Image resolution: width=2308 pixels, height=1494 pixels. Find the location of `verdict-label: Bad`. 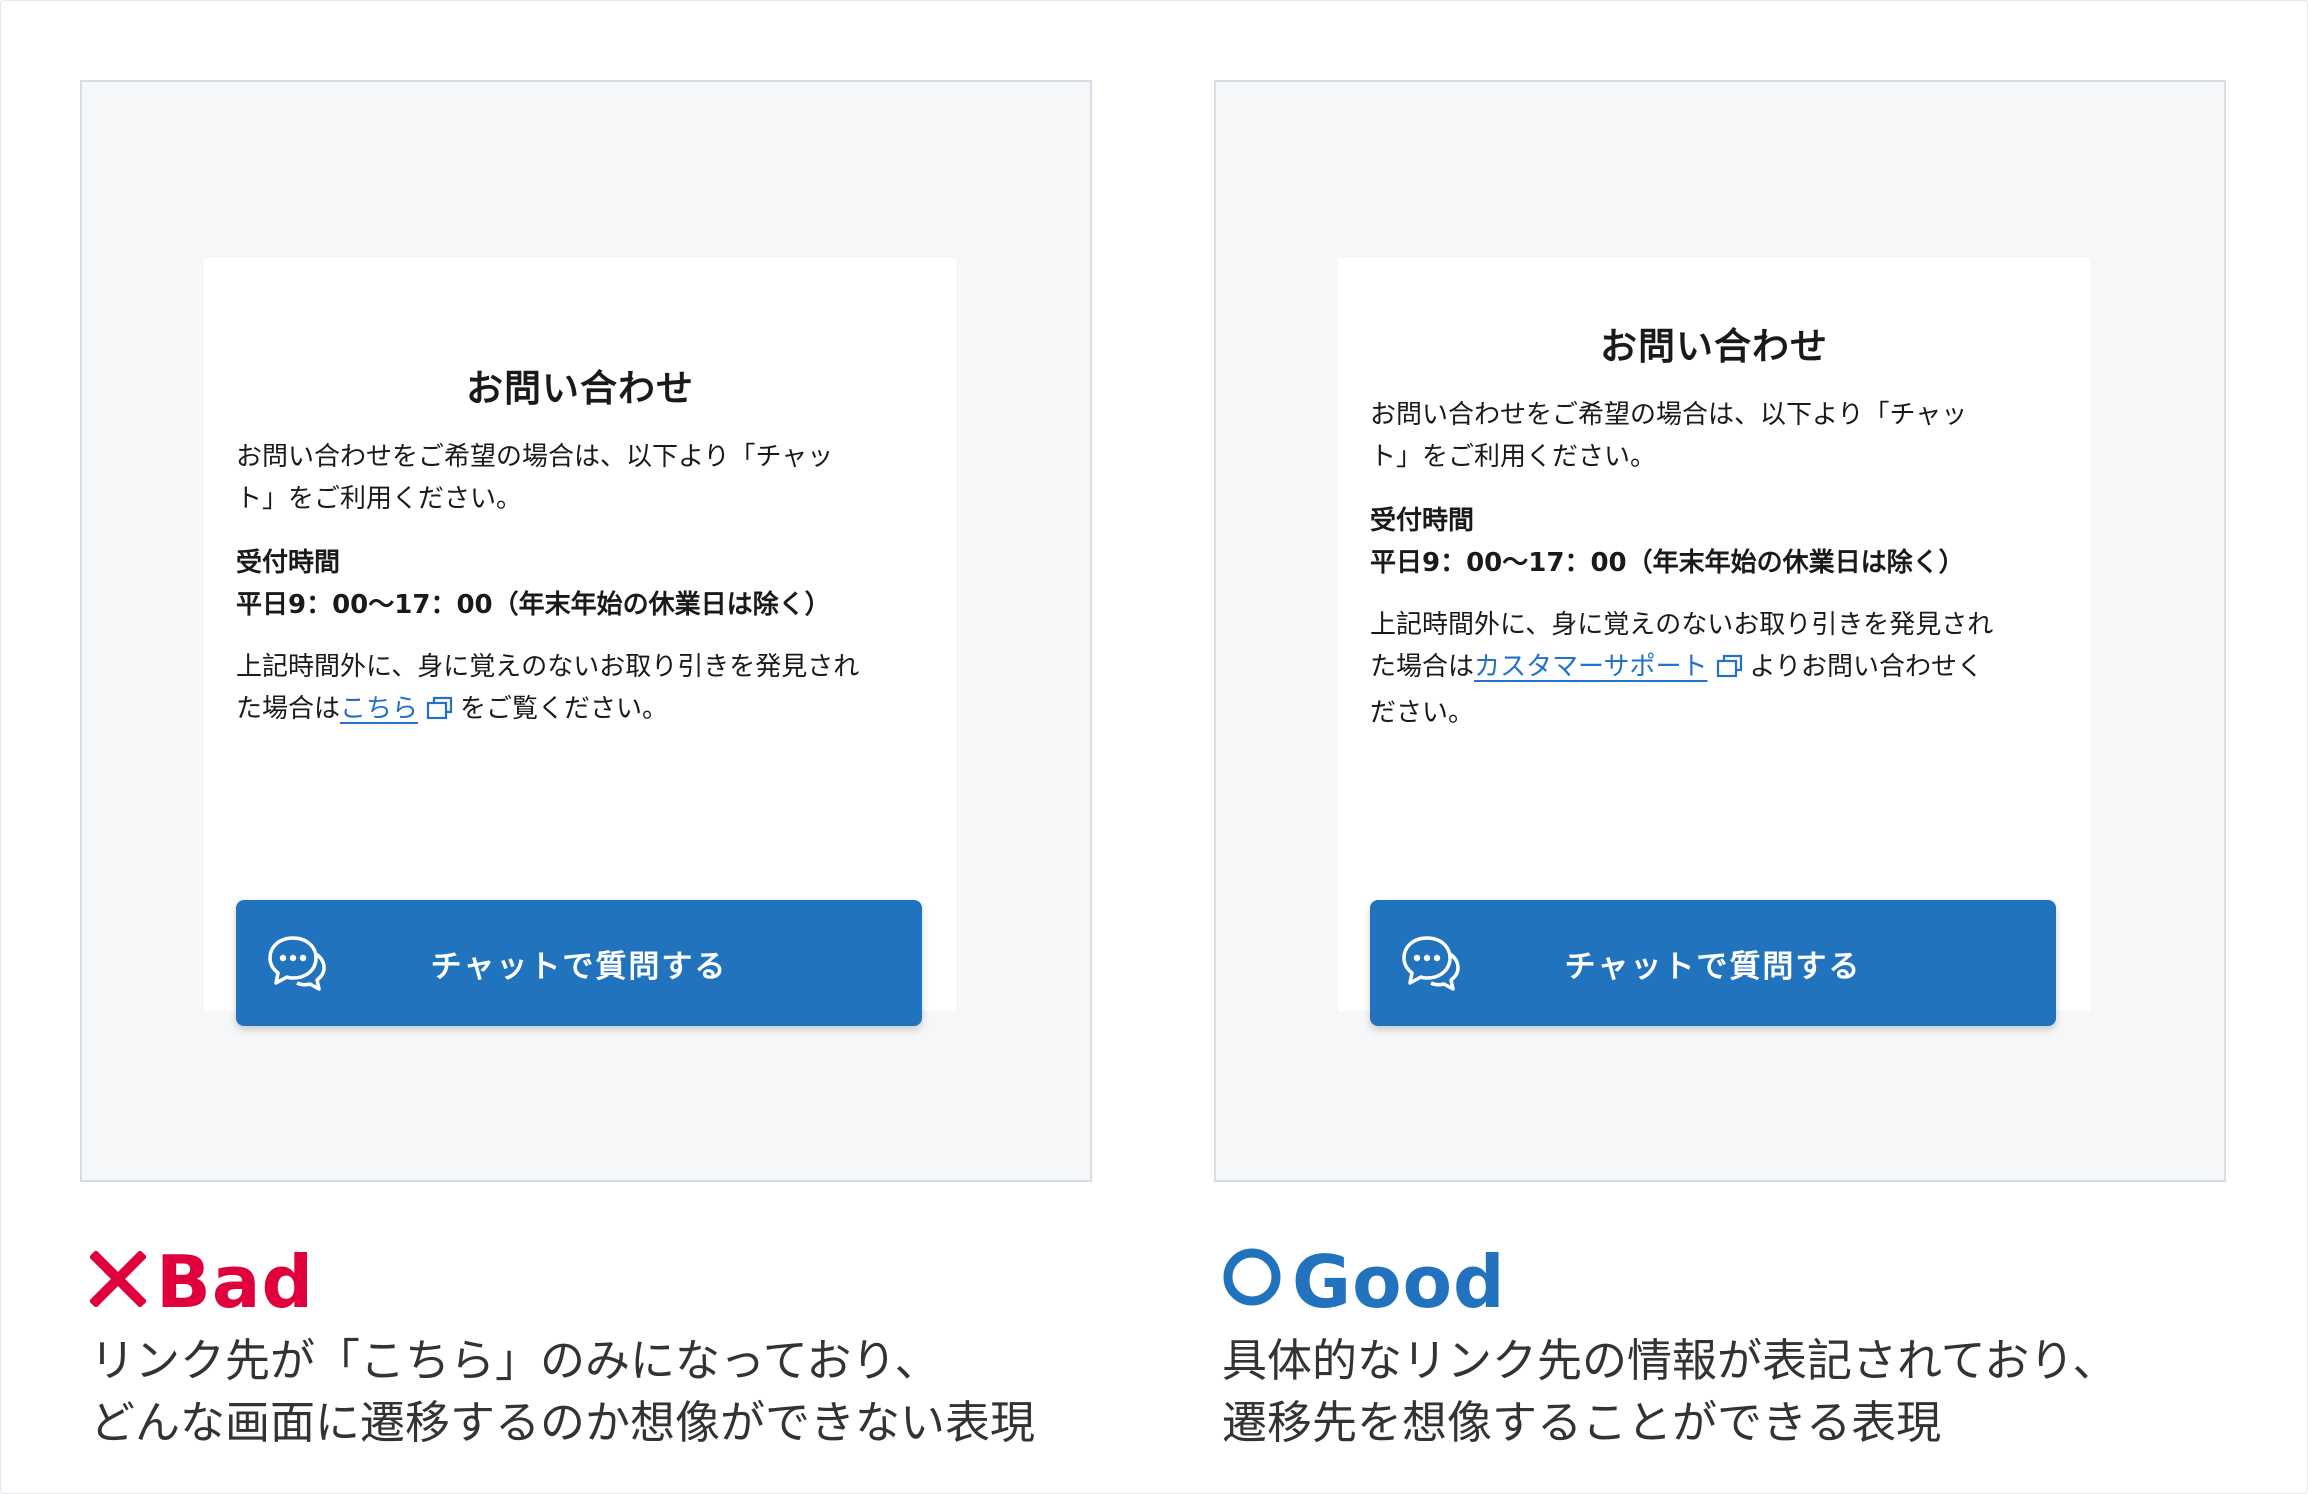

verdict-label: Bad is located at coordinates (235, 1282).